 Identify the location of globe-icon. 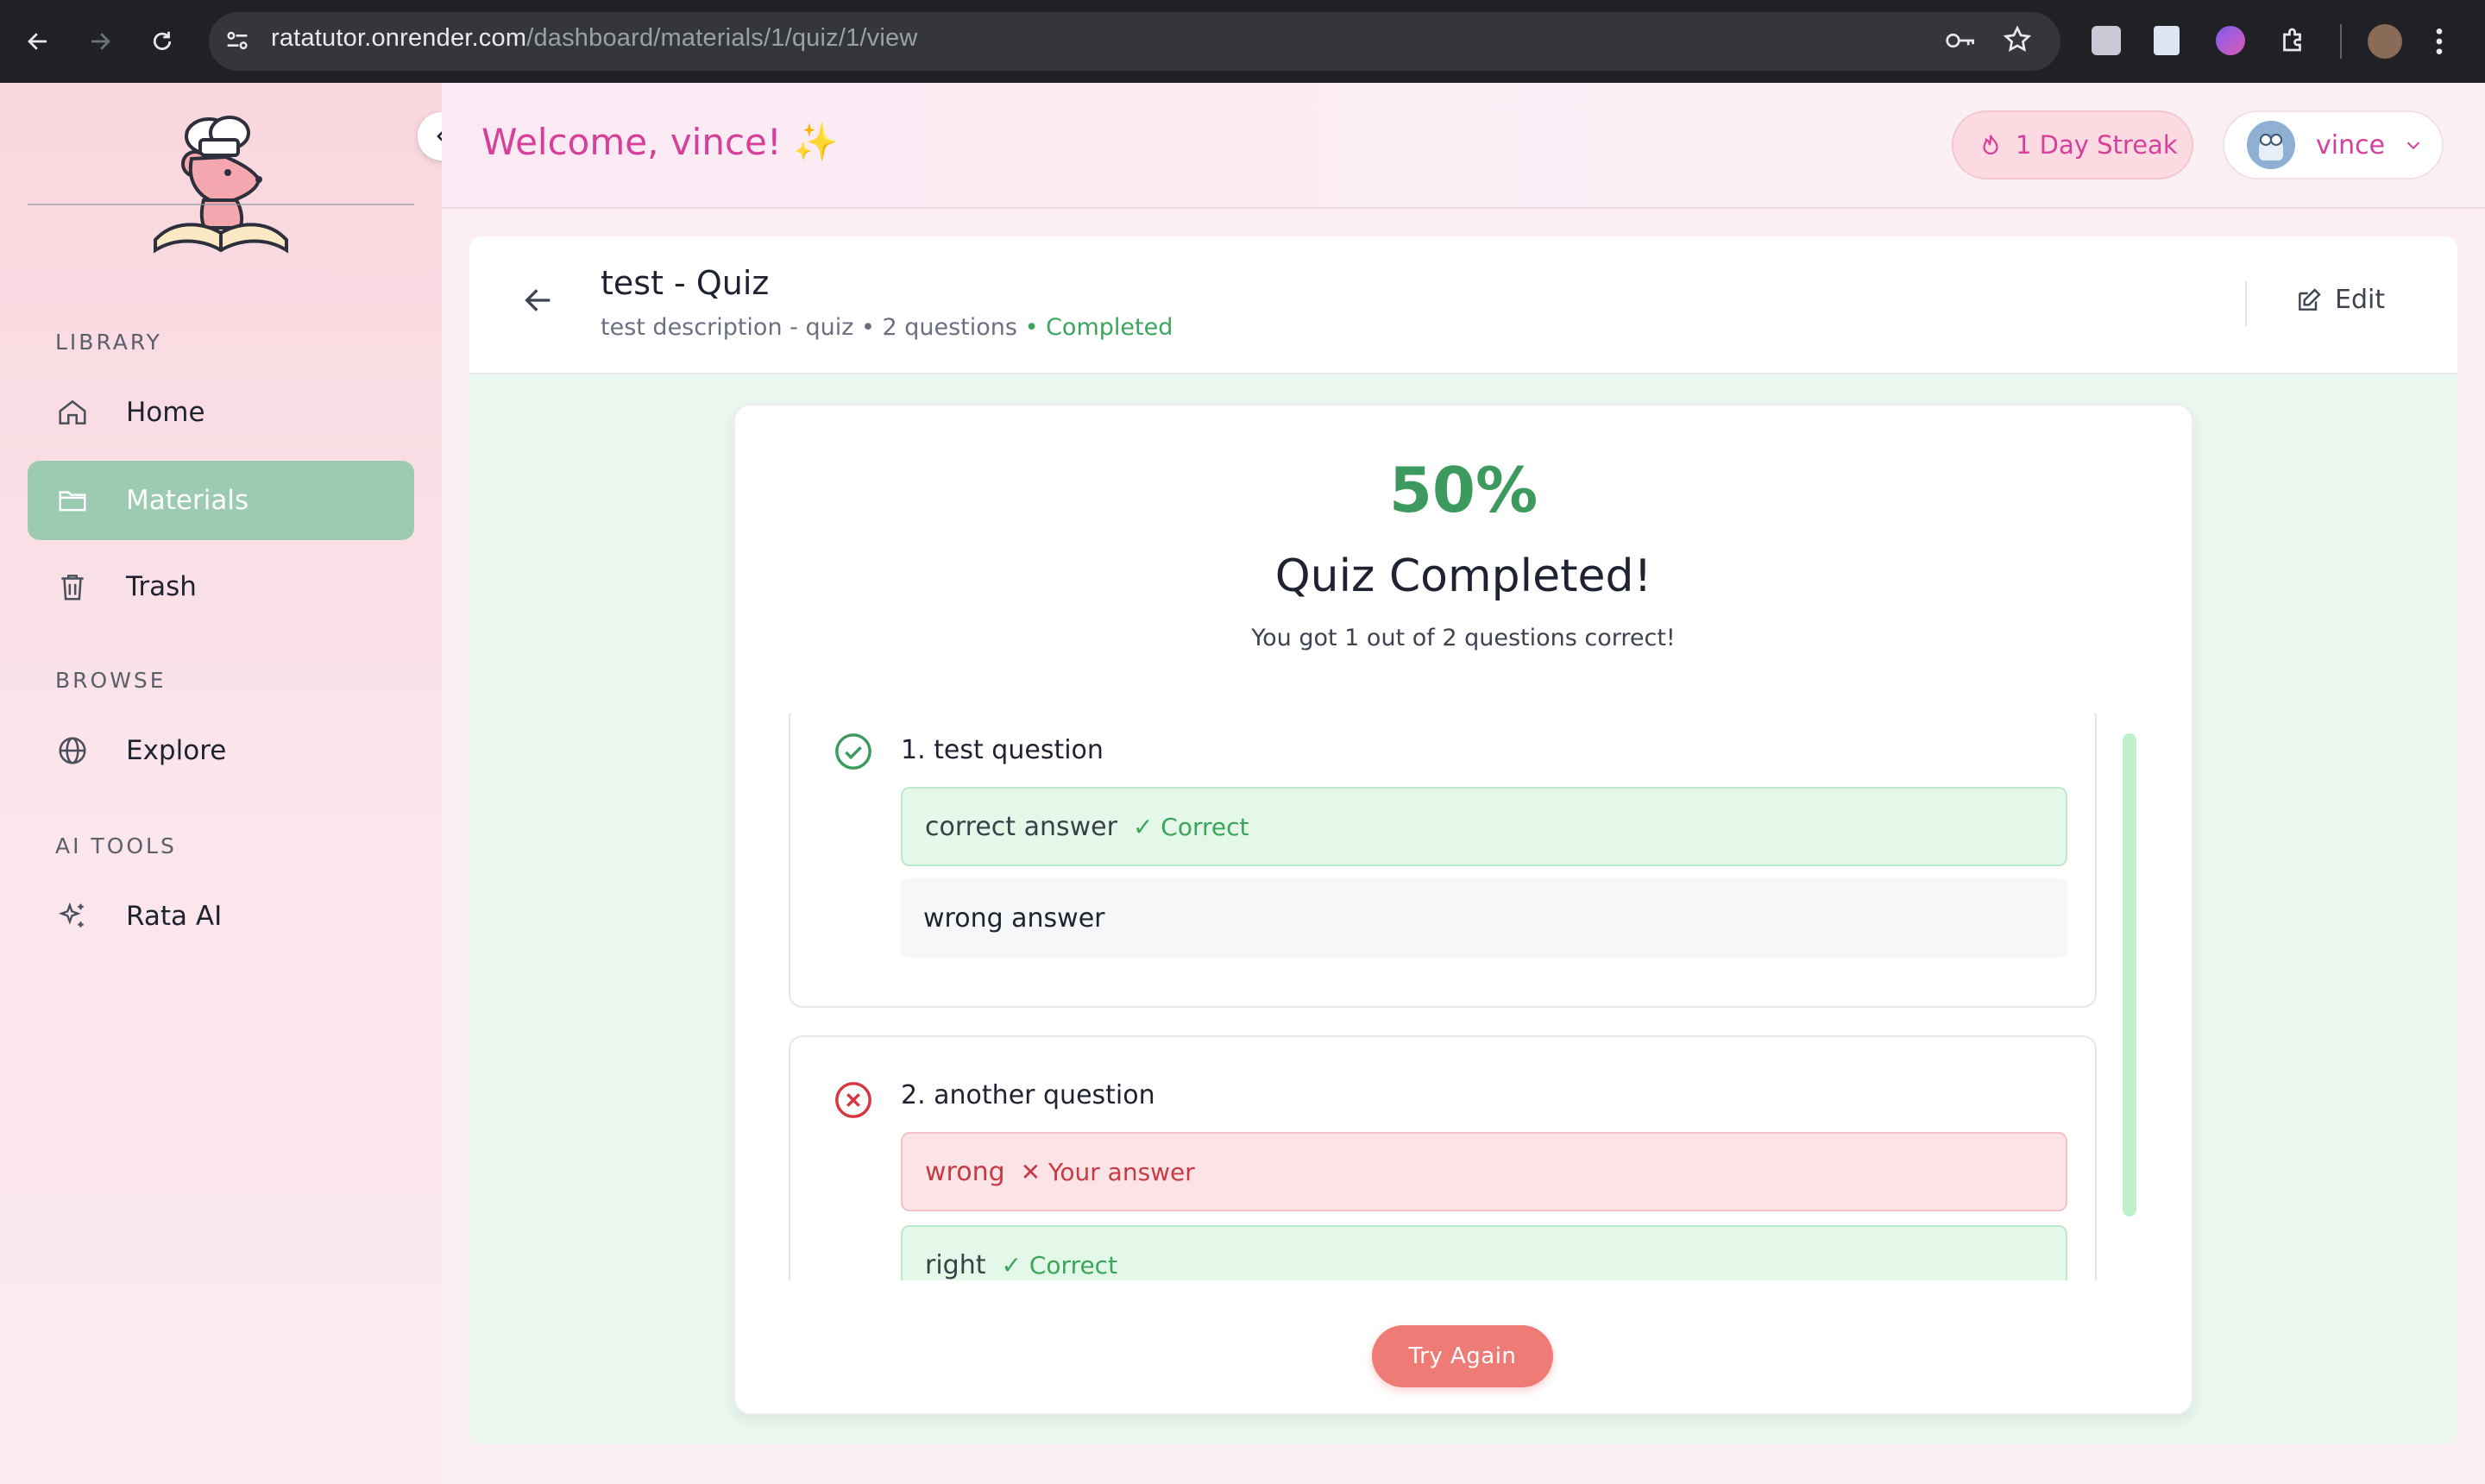
(72, 751).